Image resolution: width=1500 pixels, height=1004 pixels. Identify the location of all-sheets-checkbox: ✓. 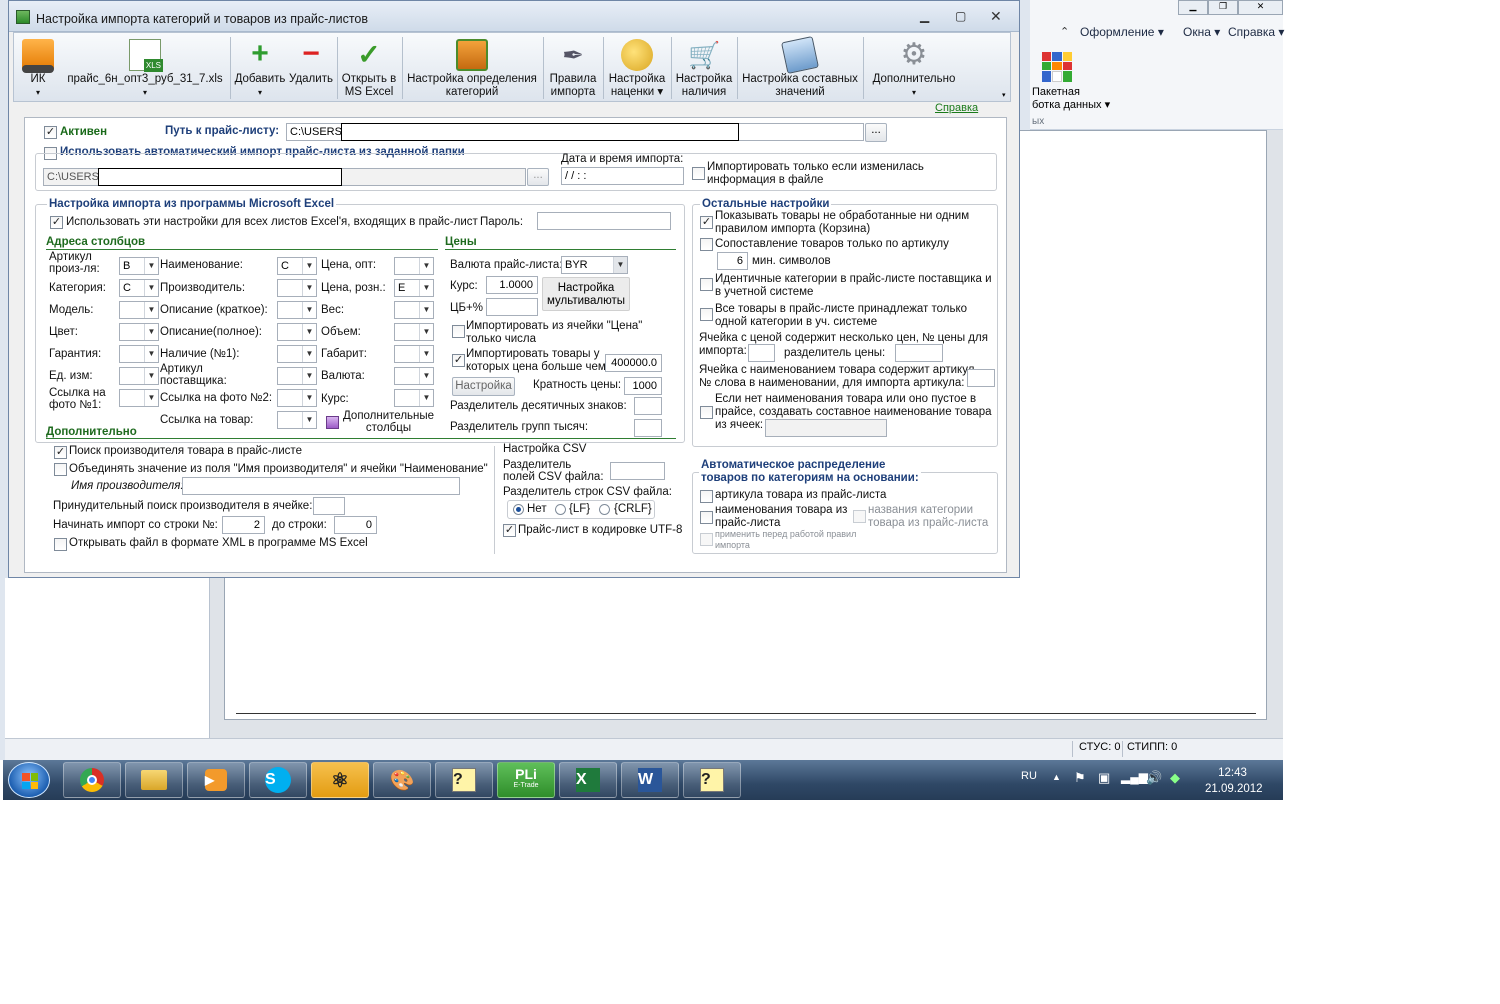
(56, 222).